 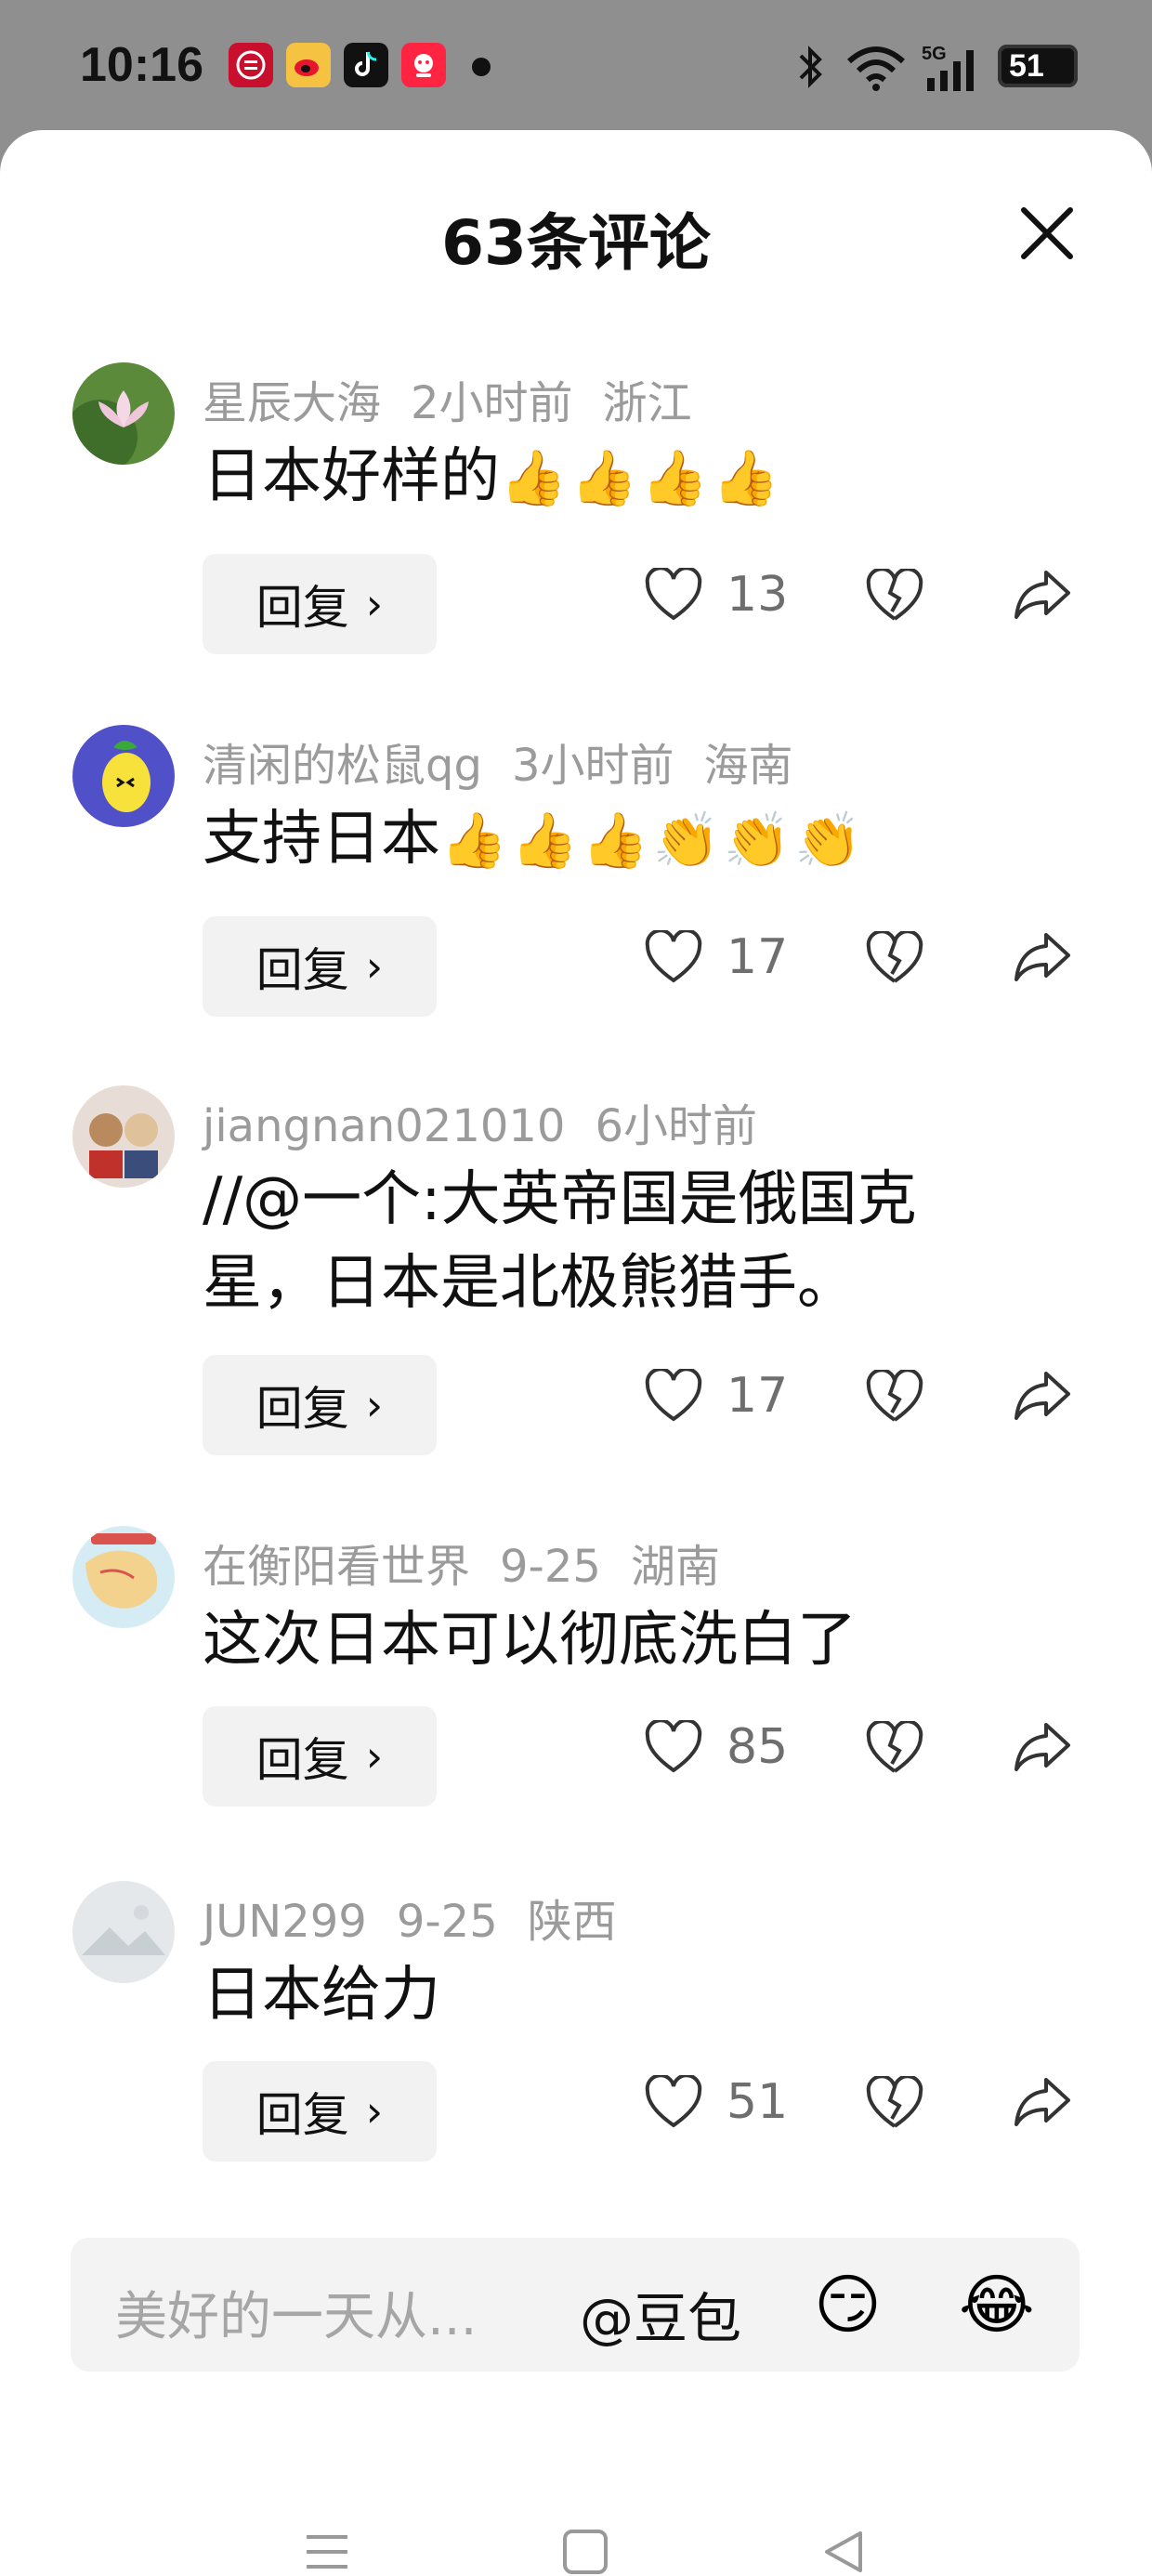 I want to click on comment-user: 星辰大海, so click(x=292, y=403).